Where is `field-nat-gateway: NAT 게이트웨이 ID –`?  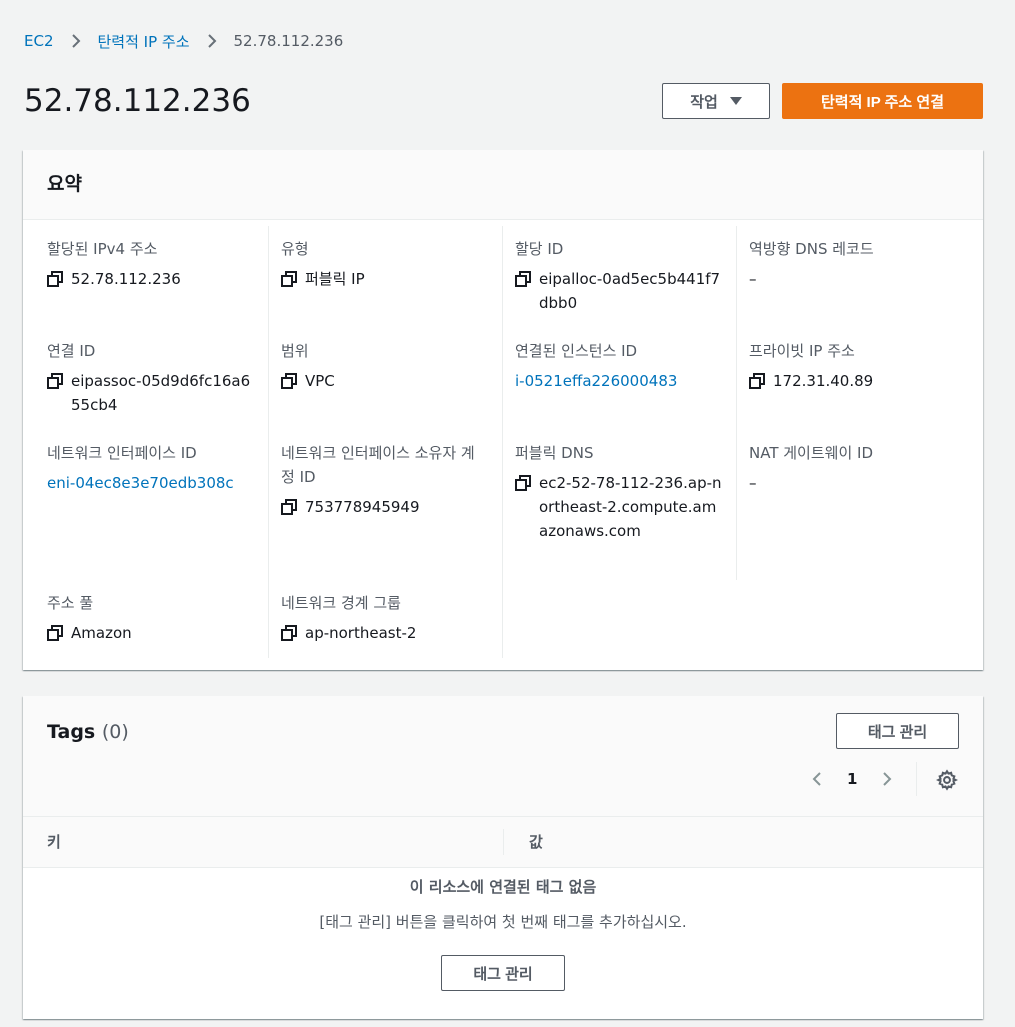 field-nat-gateway: NAT 게이트웨이 ID – is located at coordinates (854, 468).